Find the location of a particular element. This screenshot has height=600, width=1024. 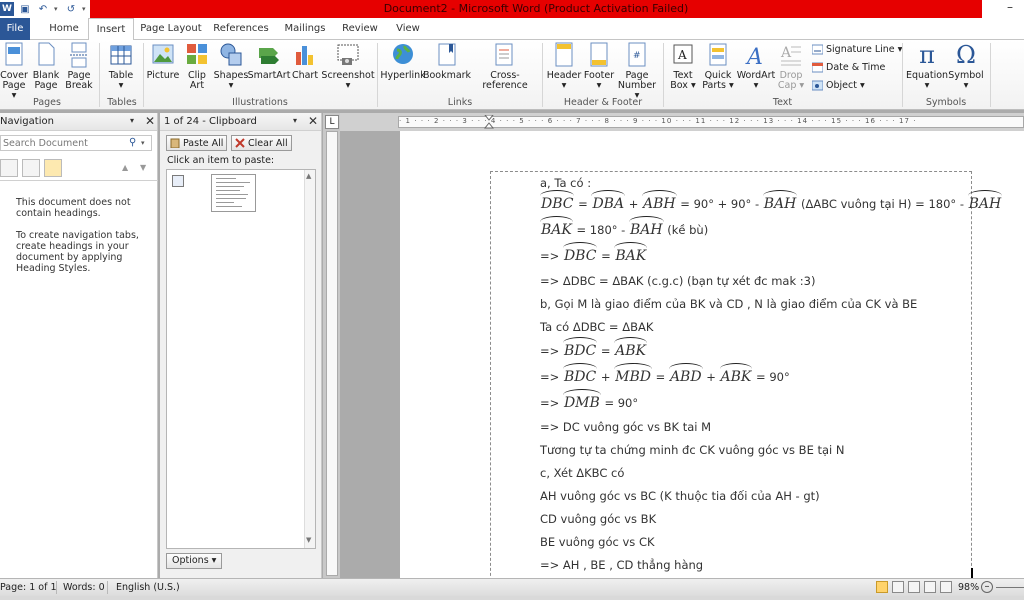

blank-page-icon is located at coordinates (46, 55).